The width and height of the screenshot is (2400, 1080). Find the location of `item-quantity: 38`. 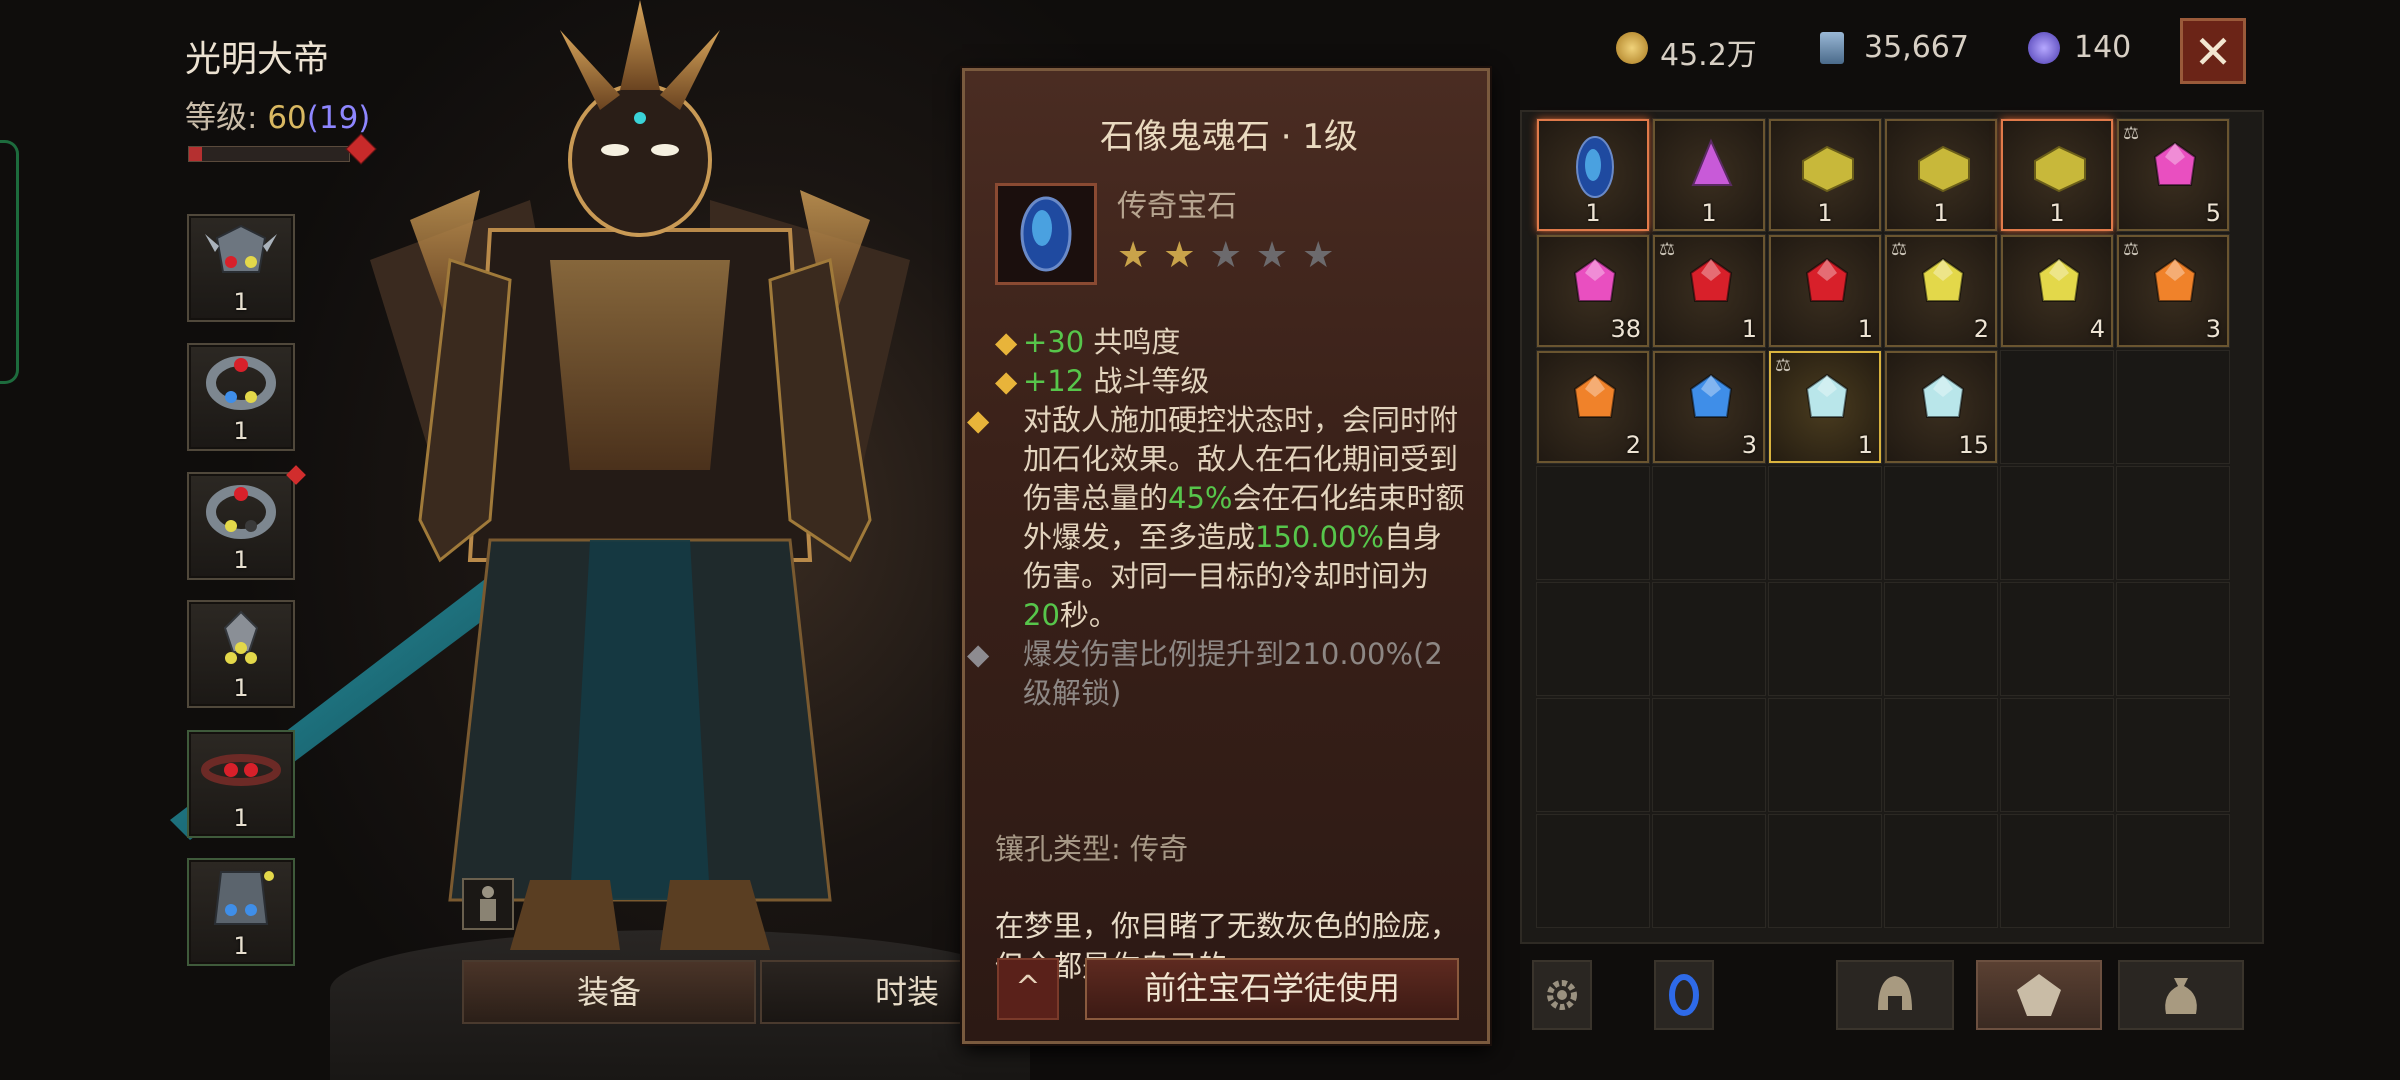

item-quantity: 38 is located at coordinates (1625, 329).